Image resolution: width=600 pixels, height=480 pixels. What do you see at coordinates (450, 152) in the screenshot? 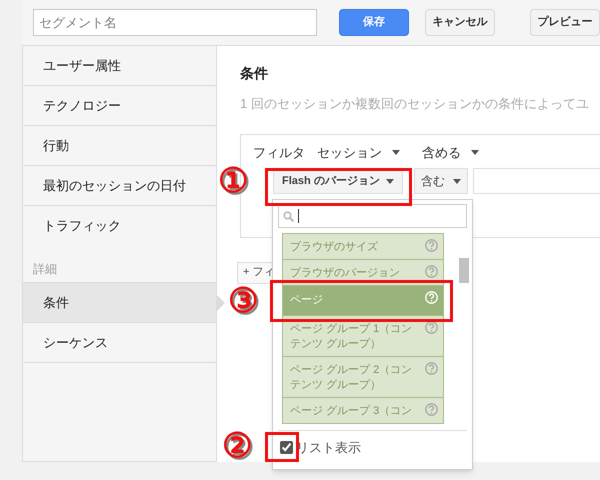
I see `mode-dropdown: 含める` at bounding box center [450, 152].